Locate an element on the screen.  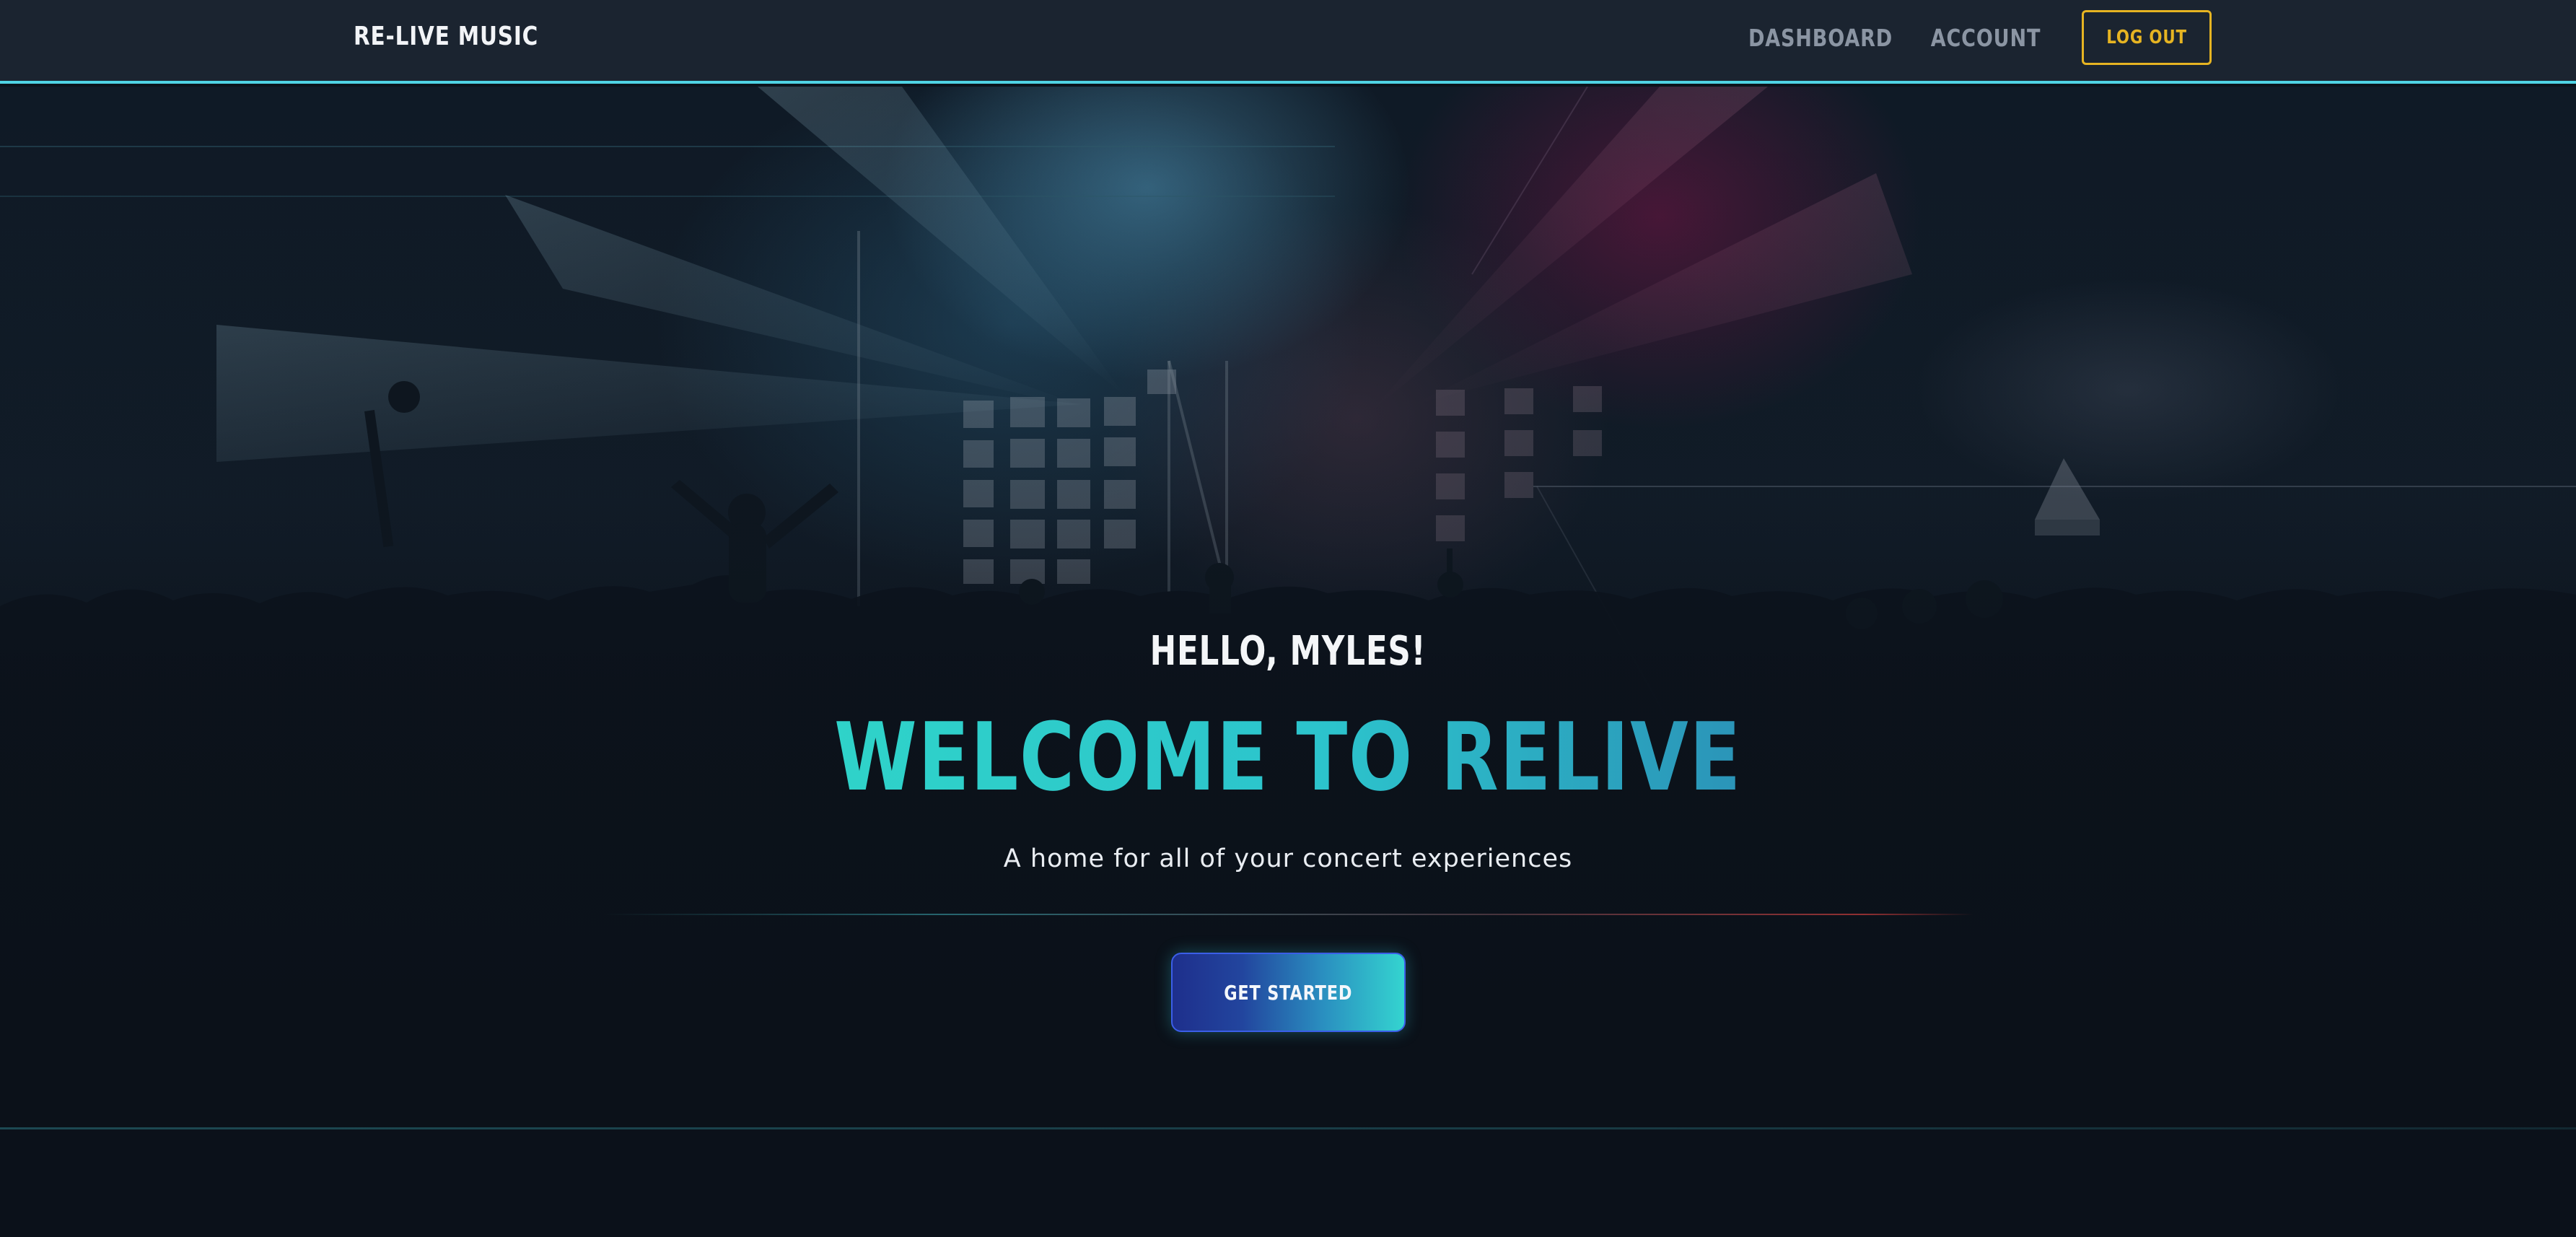
logout-button-label: LOG OUT is located at coordinates (2146, 37).